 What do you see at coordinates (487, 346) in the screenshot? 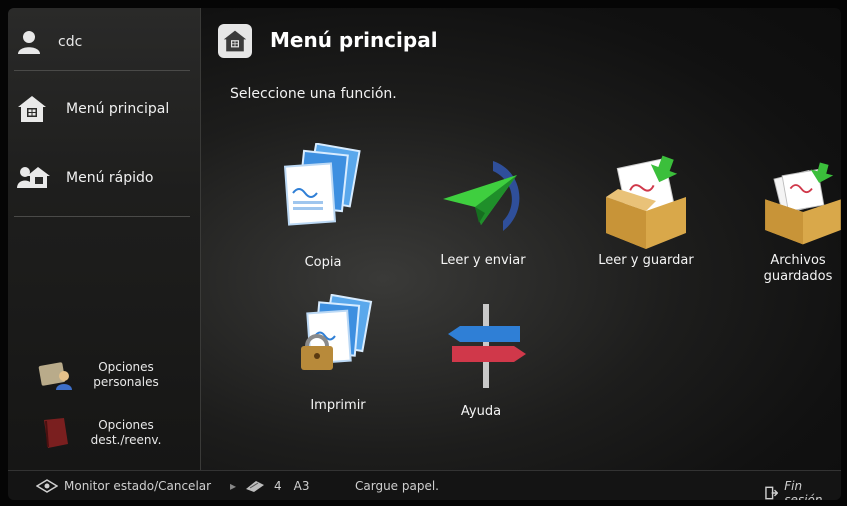
I see `signpost-icon` at bounding box center [487, 346].